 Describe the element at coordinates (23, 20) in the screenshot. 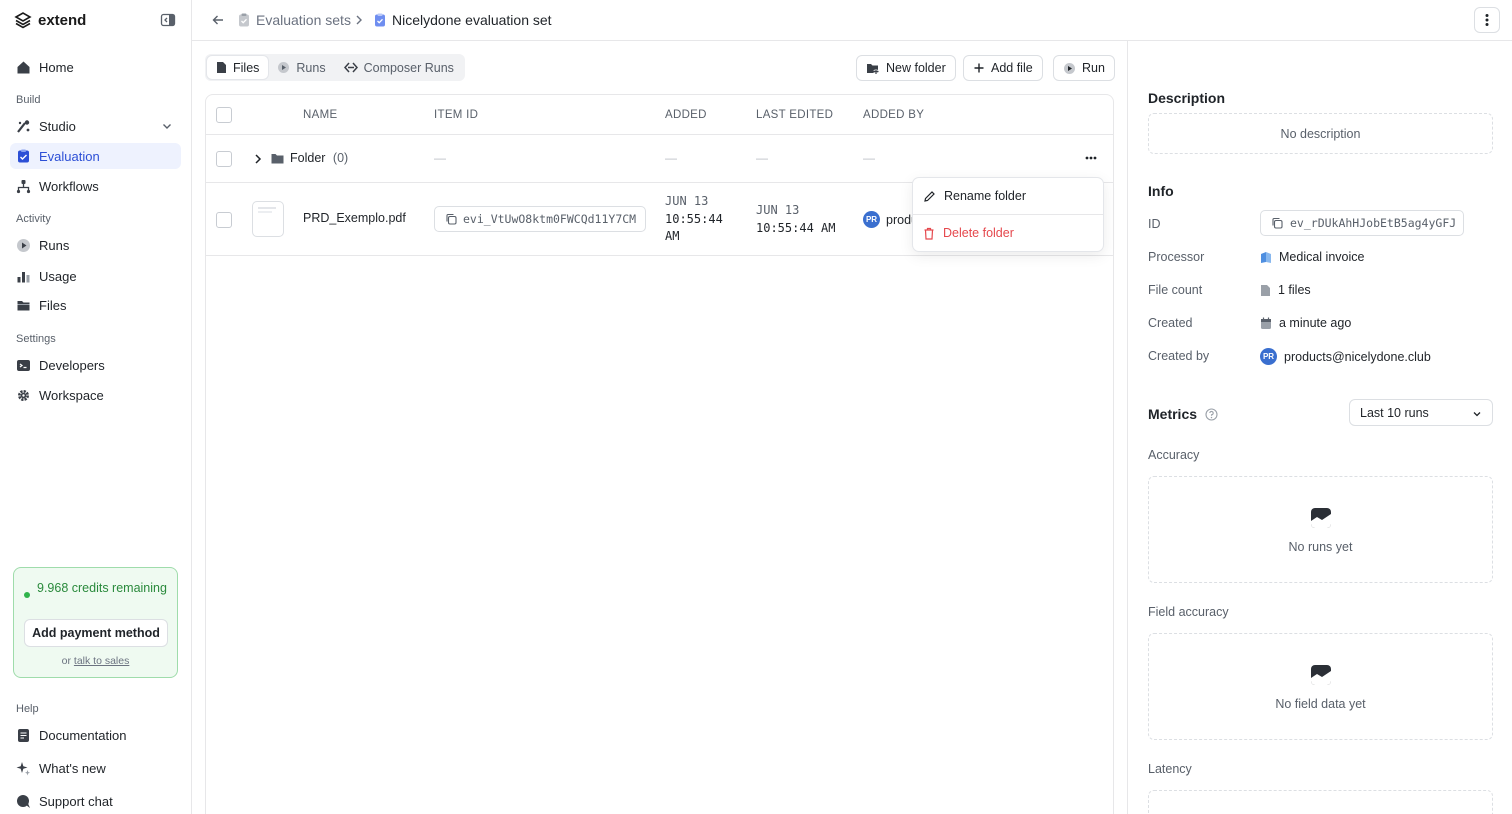

I see `extend-logo-icon` at that location.